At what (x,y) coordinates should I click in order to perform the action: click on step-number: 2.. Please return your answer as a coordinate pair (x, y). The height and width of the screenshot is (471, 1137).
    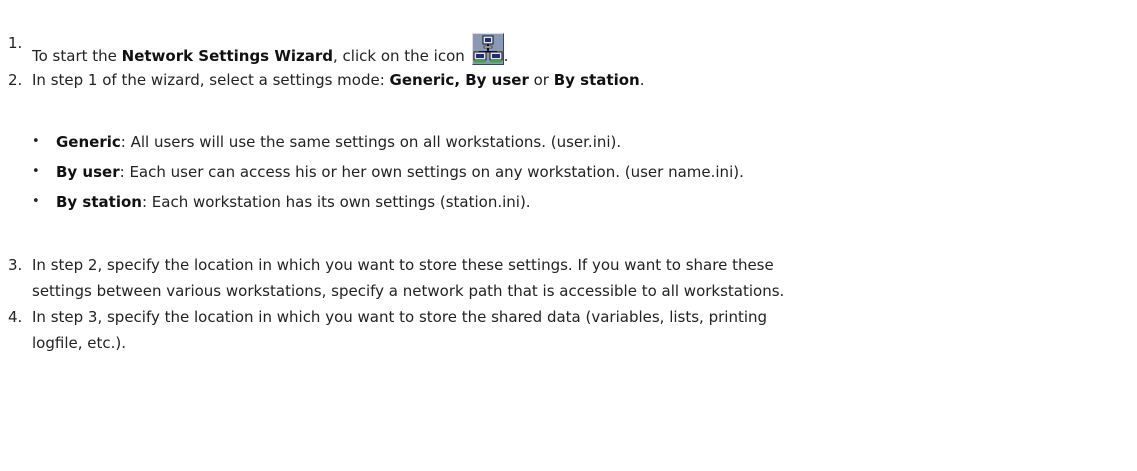
    Looking at the image, I should click on (15, 80).